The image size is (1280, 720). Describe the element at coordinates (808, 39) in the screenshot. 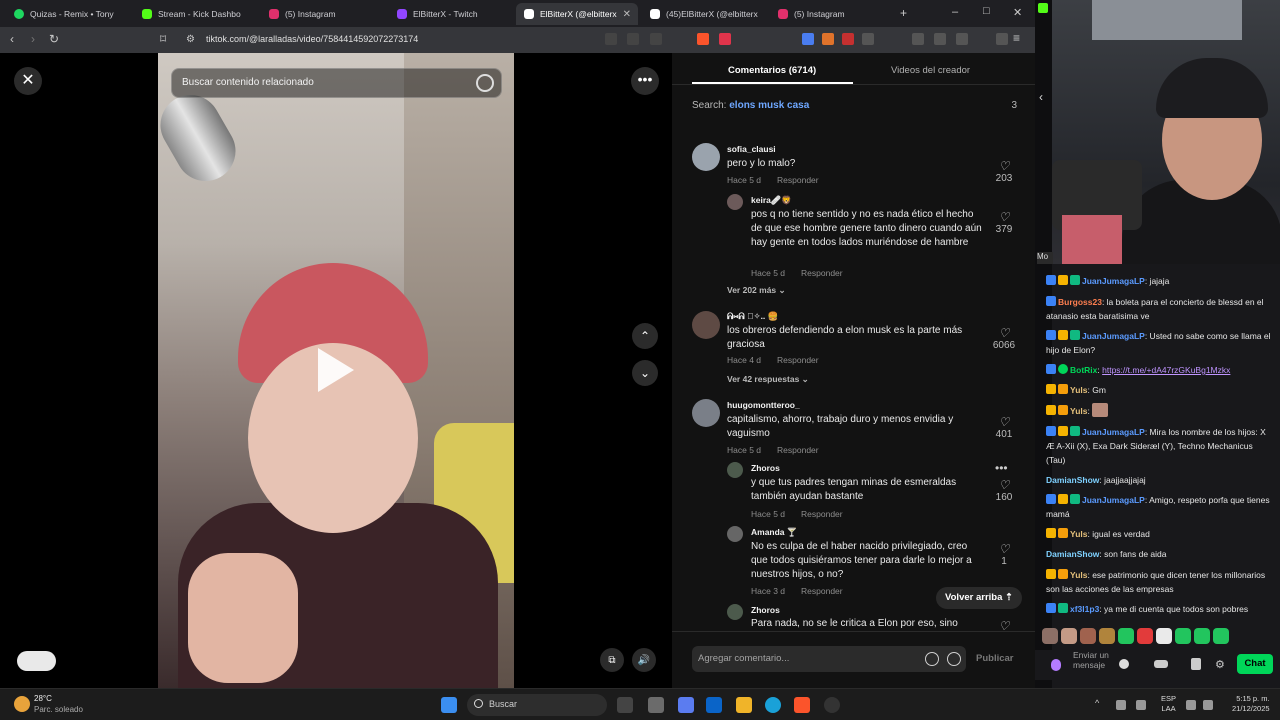

I see `extension-translate-icon` at that location.